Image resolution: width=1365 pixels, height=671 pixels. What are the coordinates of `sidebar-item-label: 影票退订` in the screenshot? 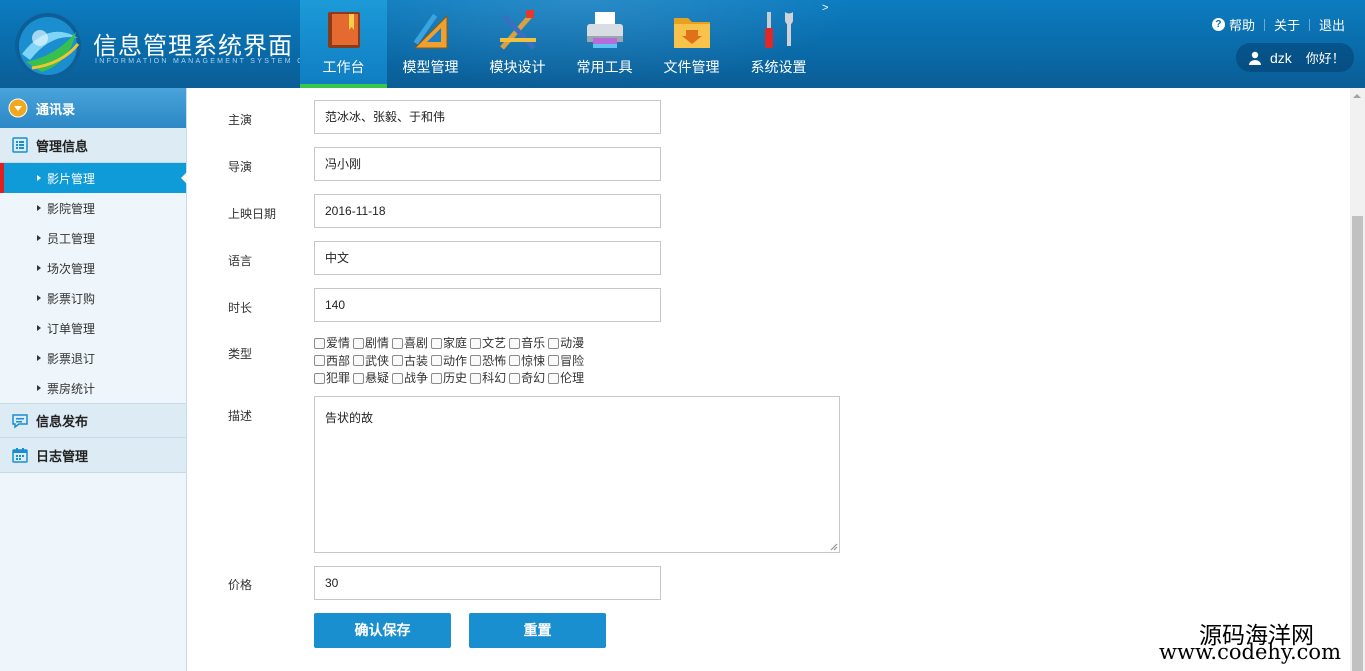 It's located at (71, 358).